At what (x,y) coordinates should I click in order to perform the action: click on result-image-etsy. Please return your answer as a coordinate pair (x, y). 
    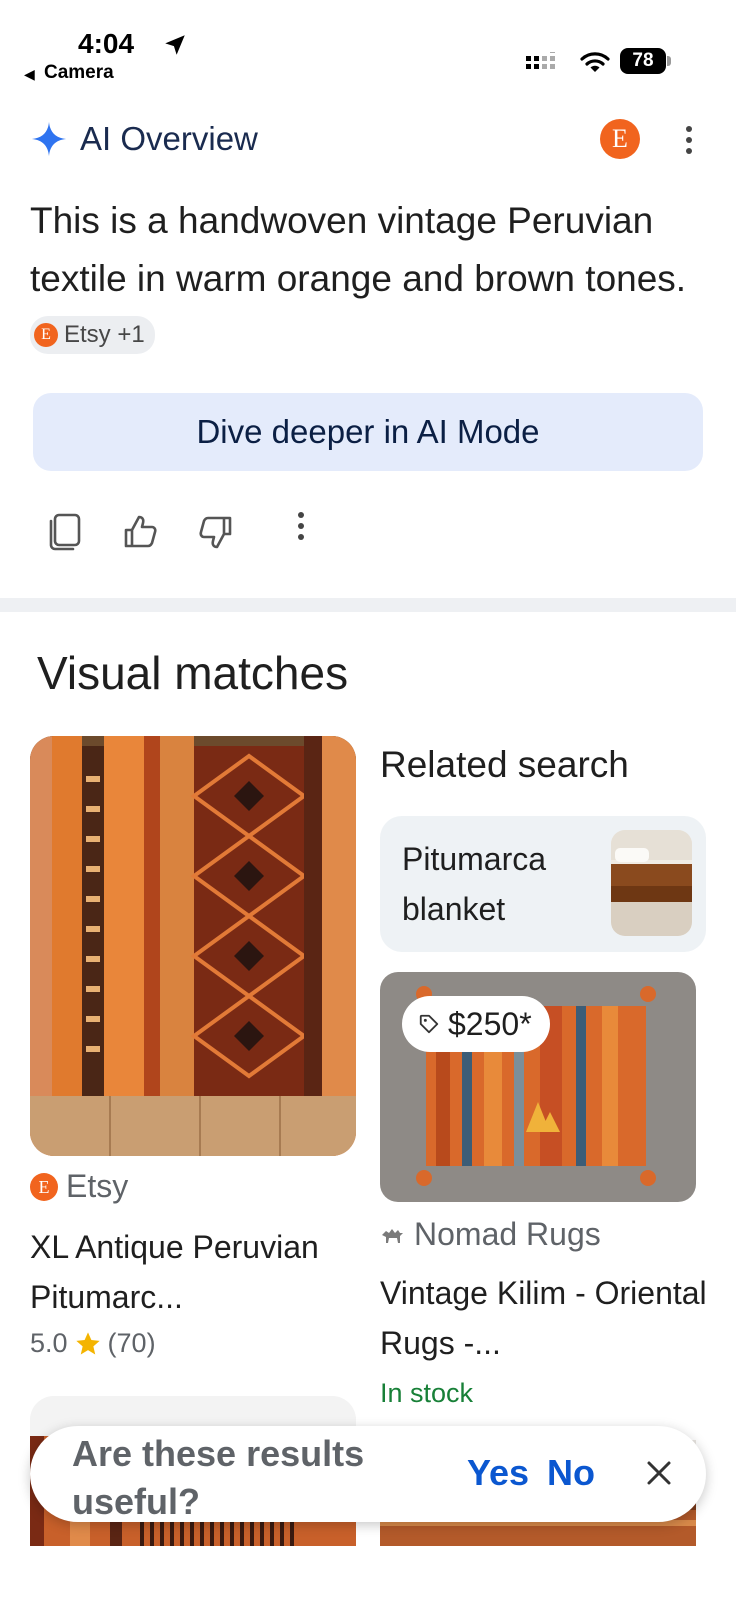
    Looking at the image, I should click on (193, 946).